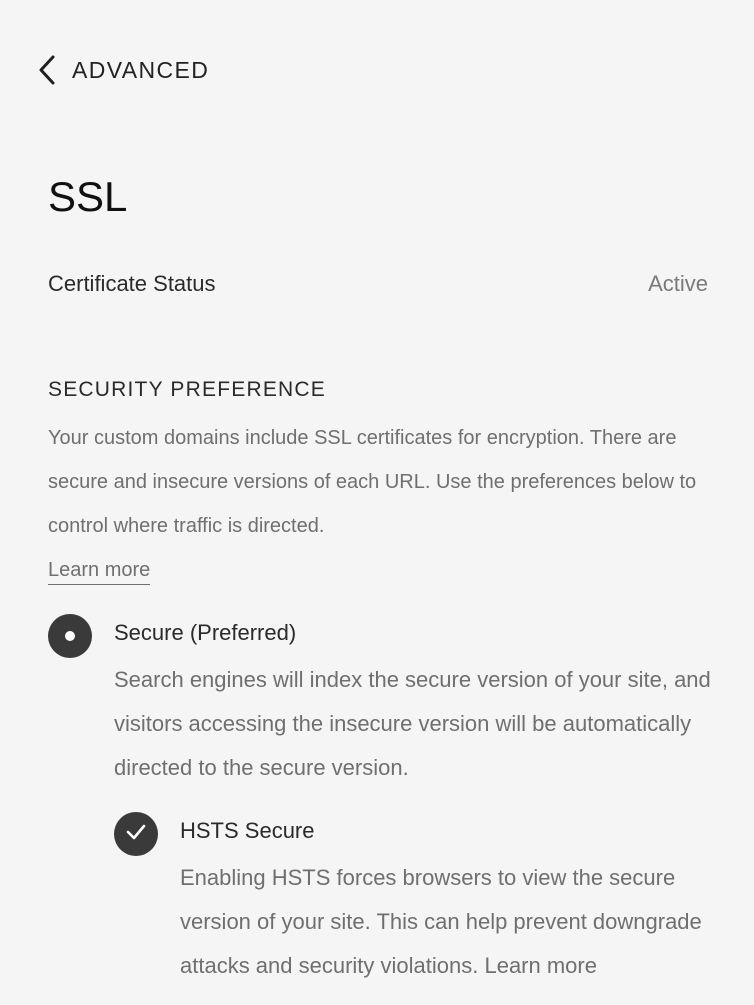 This screenshot has width=754, height=1005. Describe the element at coordinates (205, 632) in the screenshot. I see `secure-preferred-title: Secure (Preferred)` at that location.